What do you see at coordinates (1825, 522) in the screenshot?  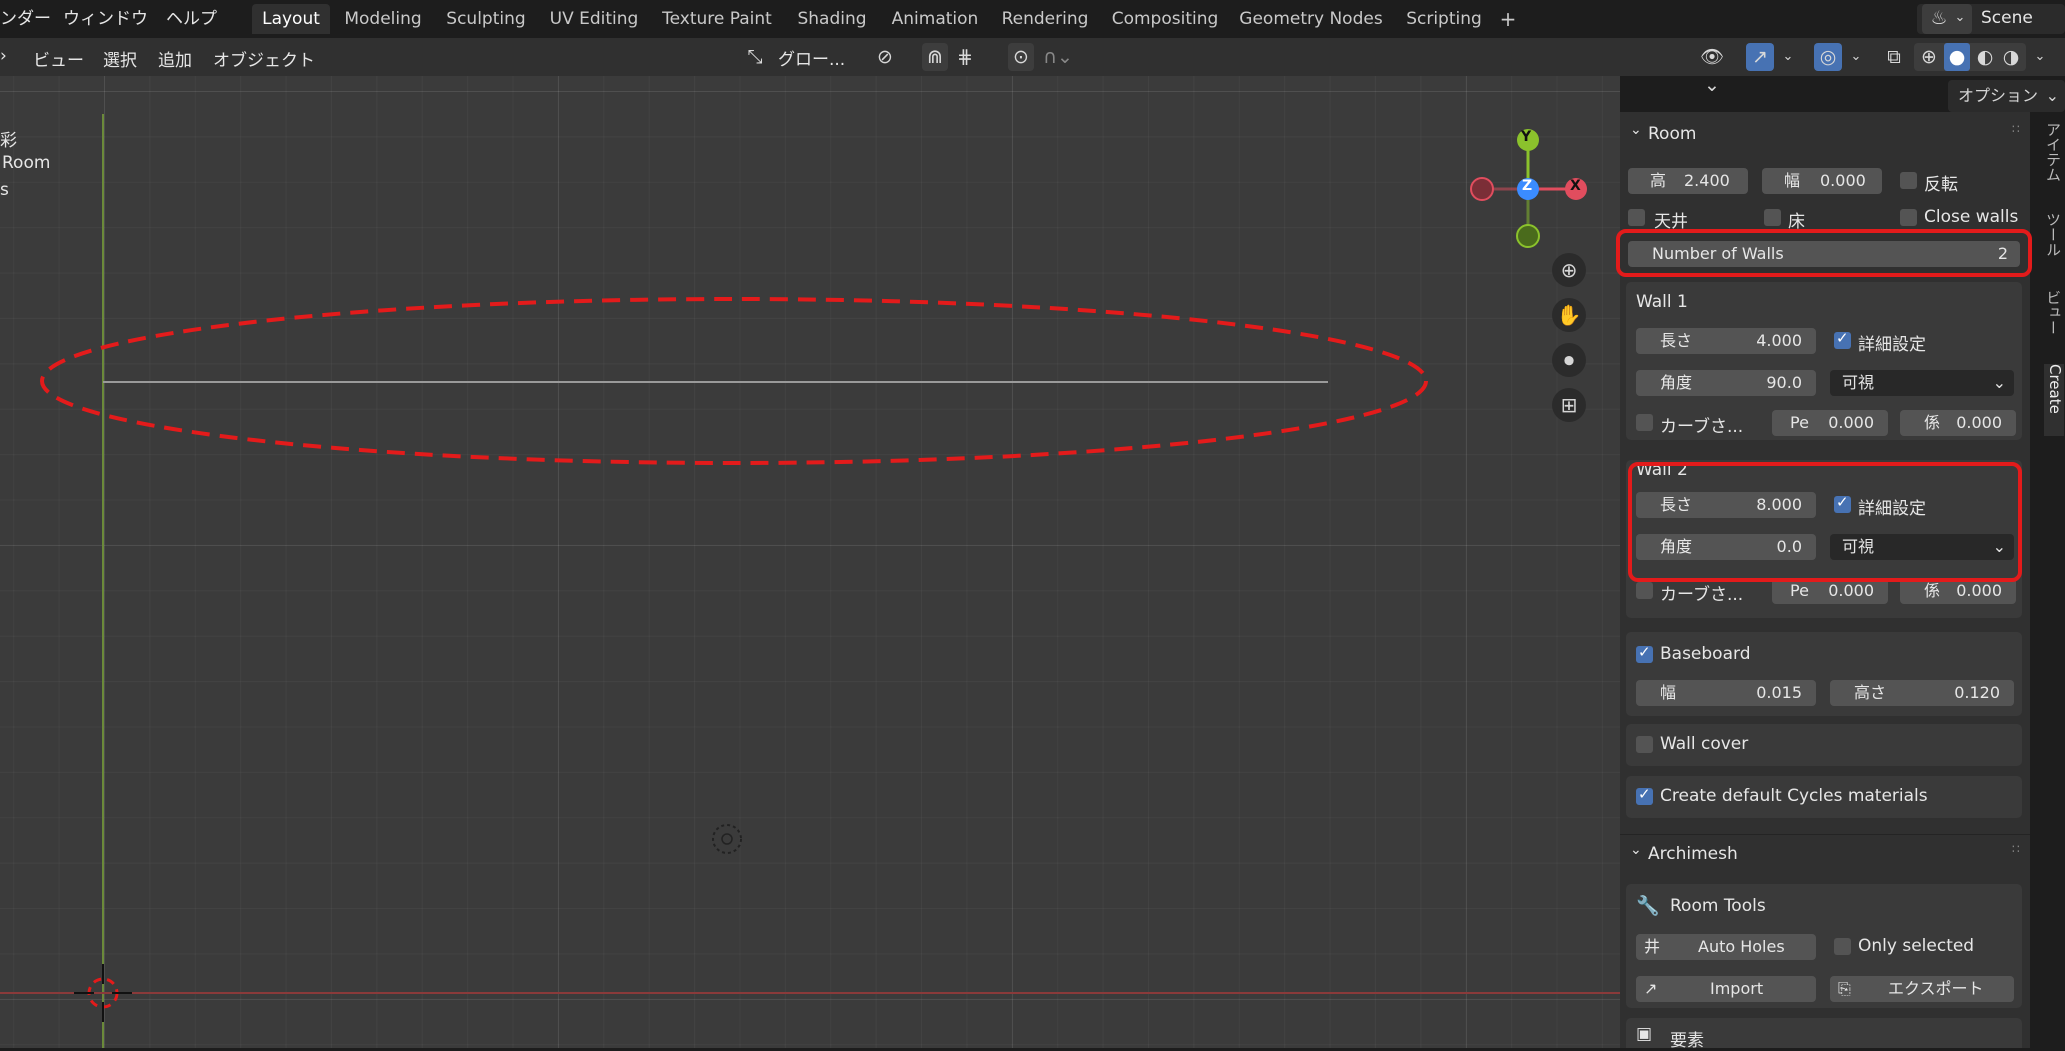 I see `wall2-highlight-box` at bounding box center [1825, 522].